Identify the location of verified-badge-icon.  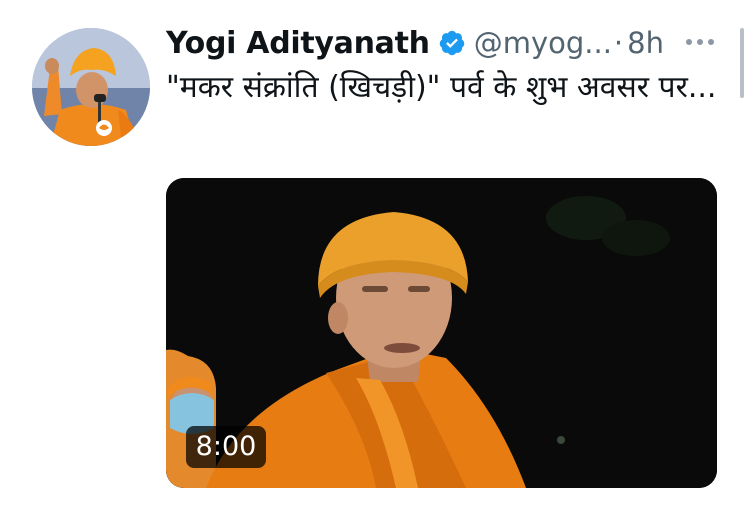
(452, 43).